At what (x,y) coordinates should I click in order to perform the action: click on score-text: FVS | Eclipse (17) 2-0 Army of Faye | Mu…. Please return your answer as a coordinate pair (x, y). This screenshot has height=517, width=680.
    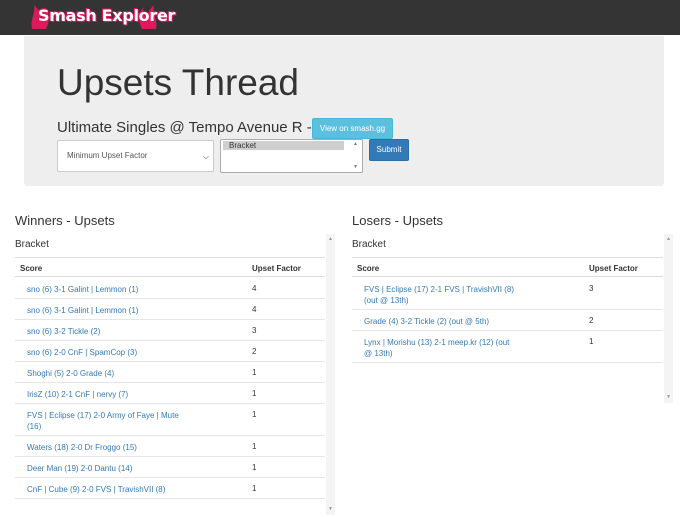
    Looking at the image, I should click on (103, 415).